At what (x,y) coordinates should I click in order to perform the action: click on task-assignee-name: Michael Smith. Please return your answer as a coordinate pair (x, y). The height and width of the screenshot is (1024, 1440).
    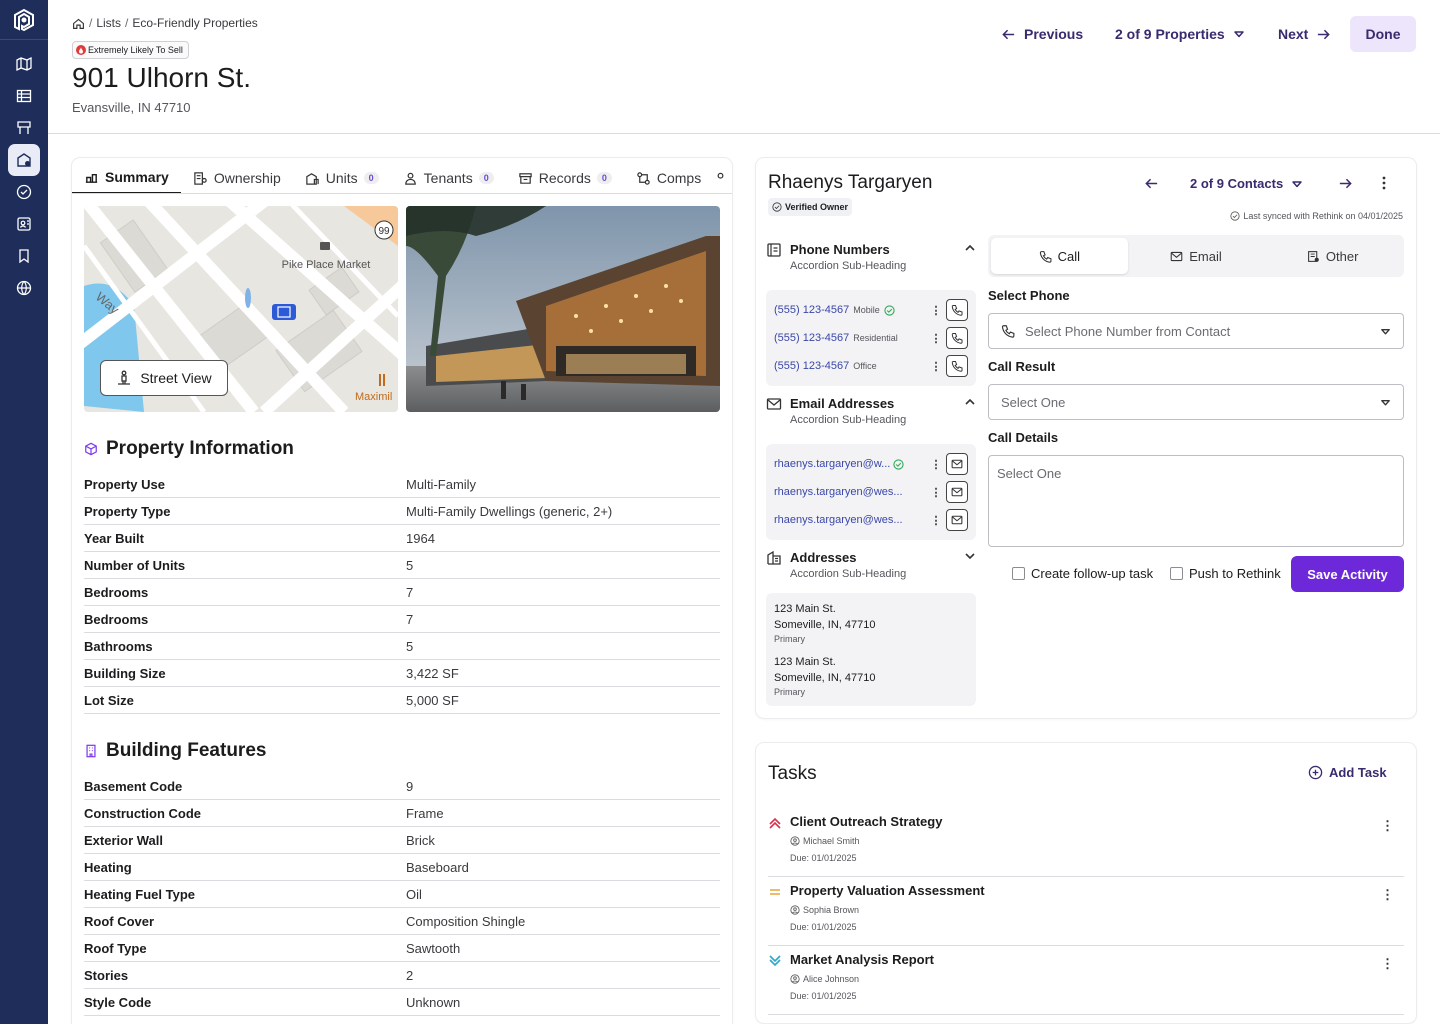
    Looking at the image, I should click on (831, 841).